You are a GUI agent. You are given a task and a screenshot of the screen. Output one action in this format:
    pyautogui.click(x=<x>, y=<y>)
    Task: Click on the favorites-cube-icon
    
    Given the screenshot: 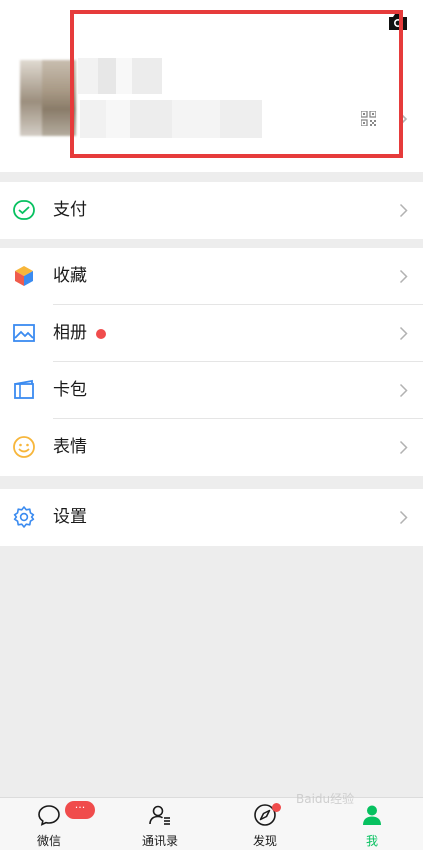 What is the action you would take?
    pyautogui.click(x=24, y=276)
    